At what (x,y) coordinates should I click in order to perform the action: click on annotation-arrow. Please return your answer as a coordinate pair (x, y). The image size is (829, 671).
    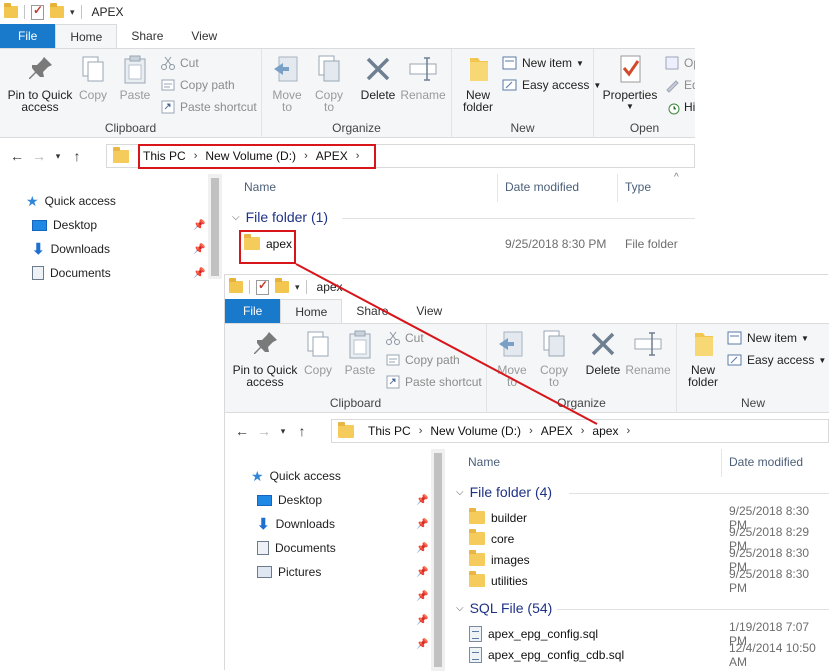
    Looking at the image, I should click on (446, 344).